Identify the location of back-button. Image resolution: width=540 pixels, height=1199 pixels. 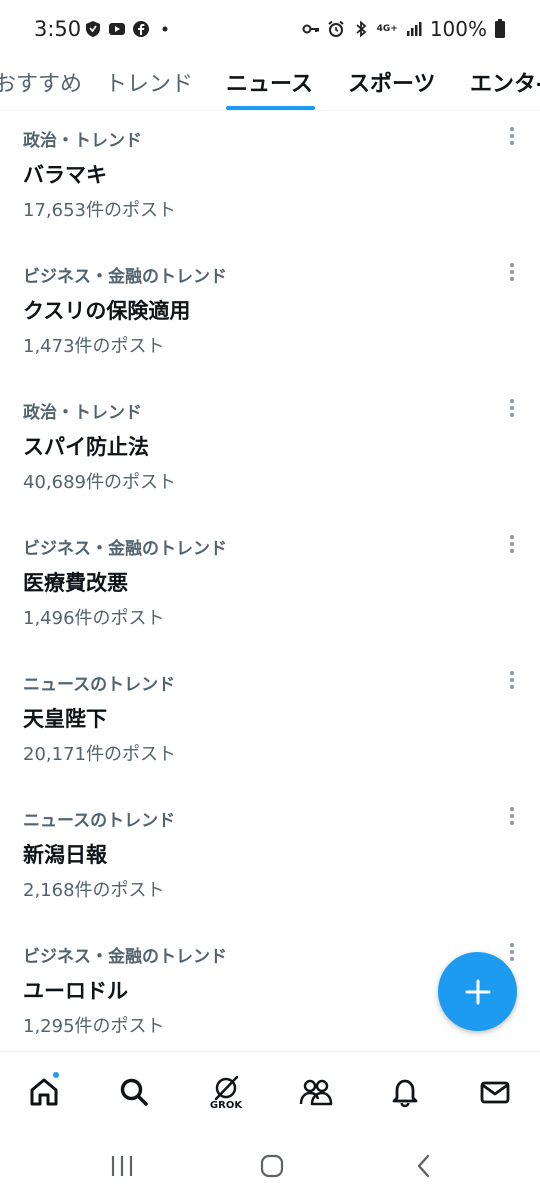
(424, 1166).